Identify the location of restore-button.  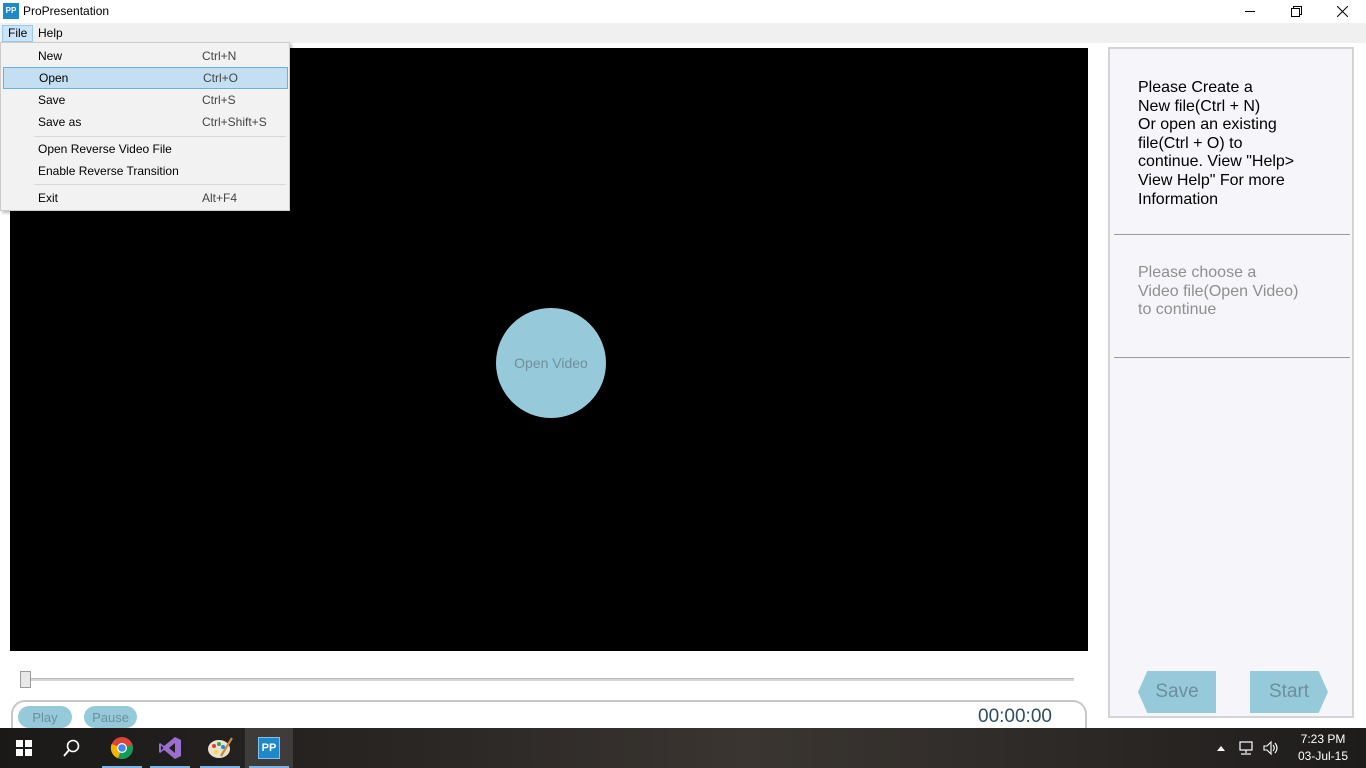
(1296, 11).